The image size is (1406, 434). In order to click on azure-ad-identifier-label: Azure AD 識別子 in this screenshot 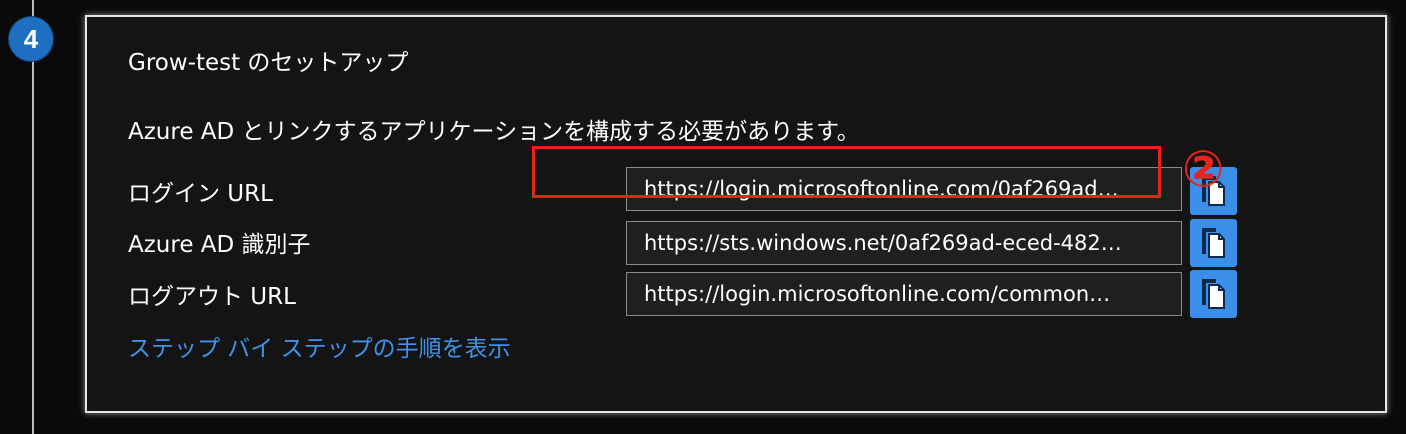, I will do `click(219, 245)`.